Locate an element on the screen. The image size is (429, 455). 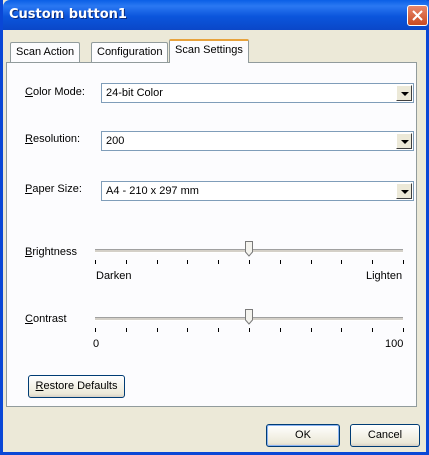
paper-size-label: Paper Size: is located at coordinates (53, 189).